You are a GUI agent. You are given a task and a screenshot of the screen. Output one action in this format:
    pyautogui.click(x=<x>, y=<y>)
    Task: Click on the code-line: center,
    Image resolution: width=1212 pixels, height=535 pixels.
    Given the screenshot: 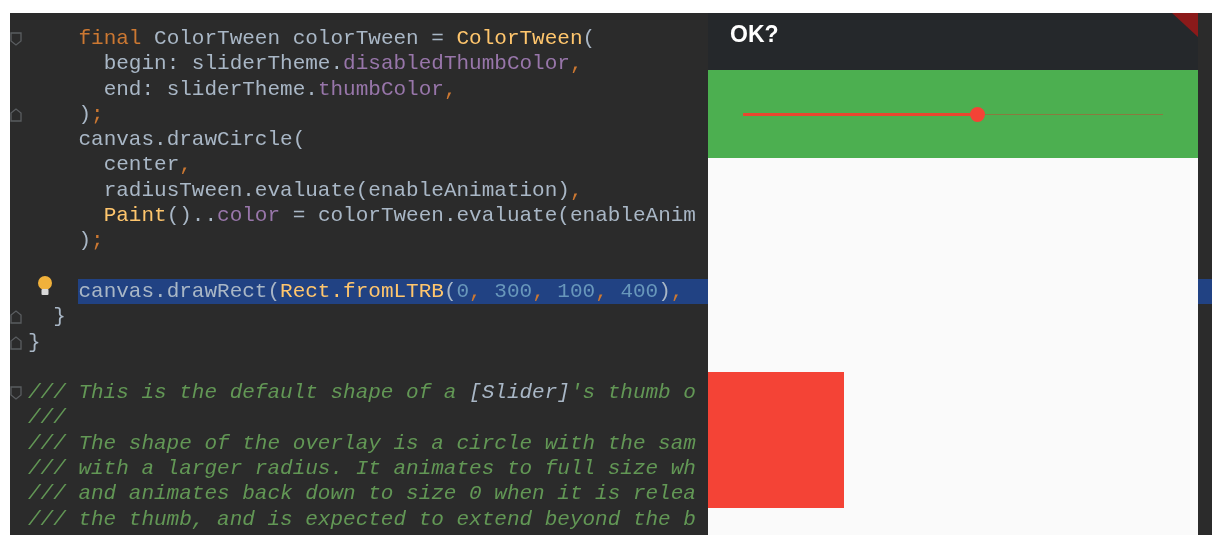 What is the action you would take?
    pyautogui.click(x=148, y=165)
    